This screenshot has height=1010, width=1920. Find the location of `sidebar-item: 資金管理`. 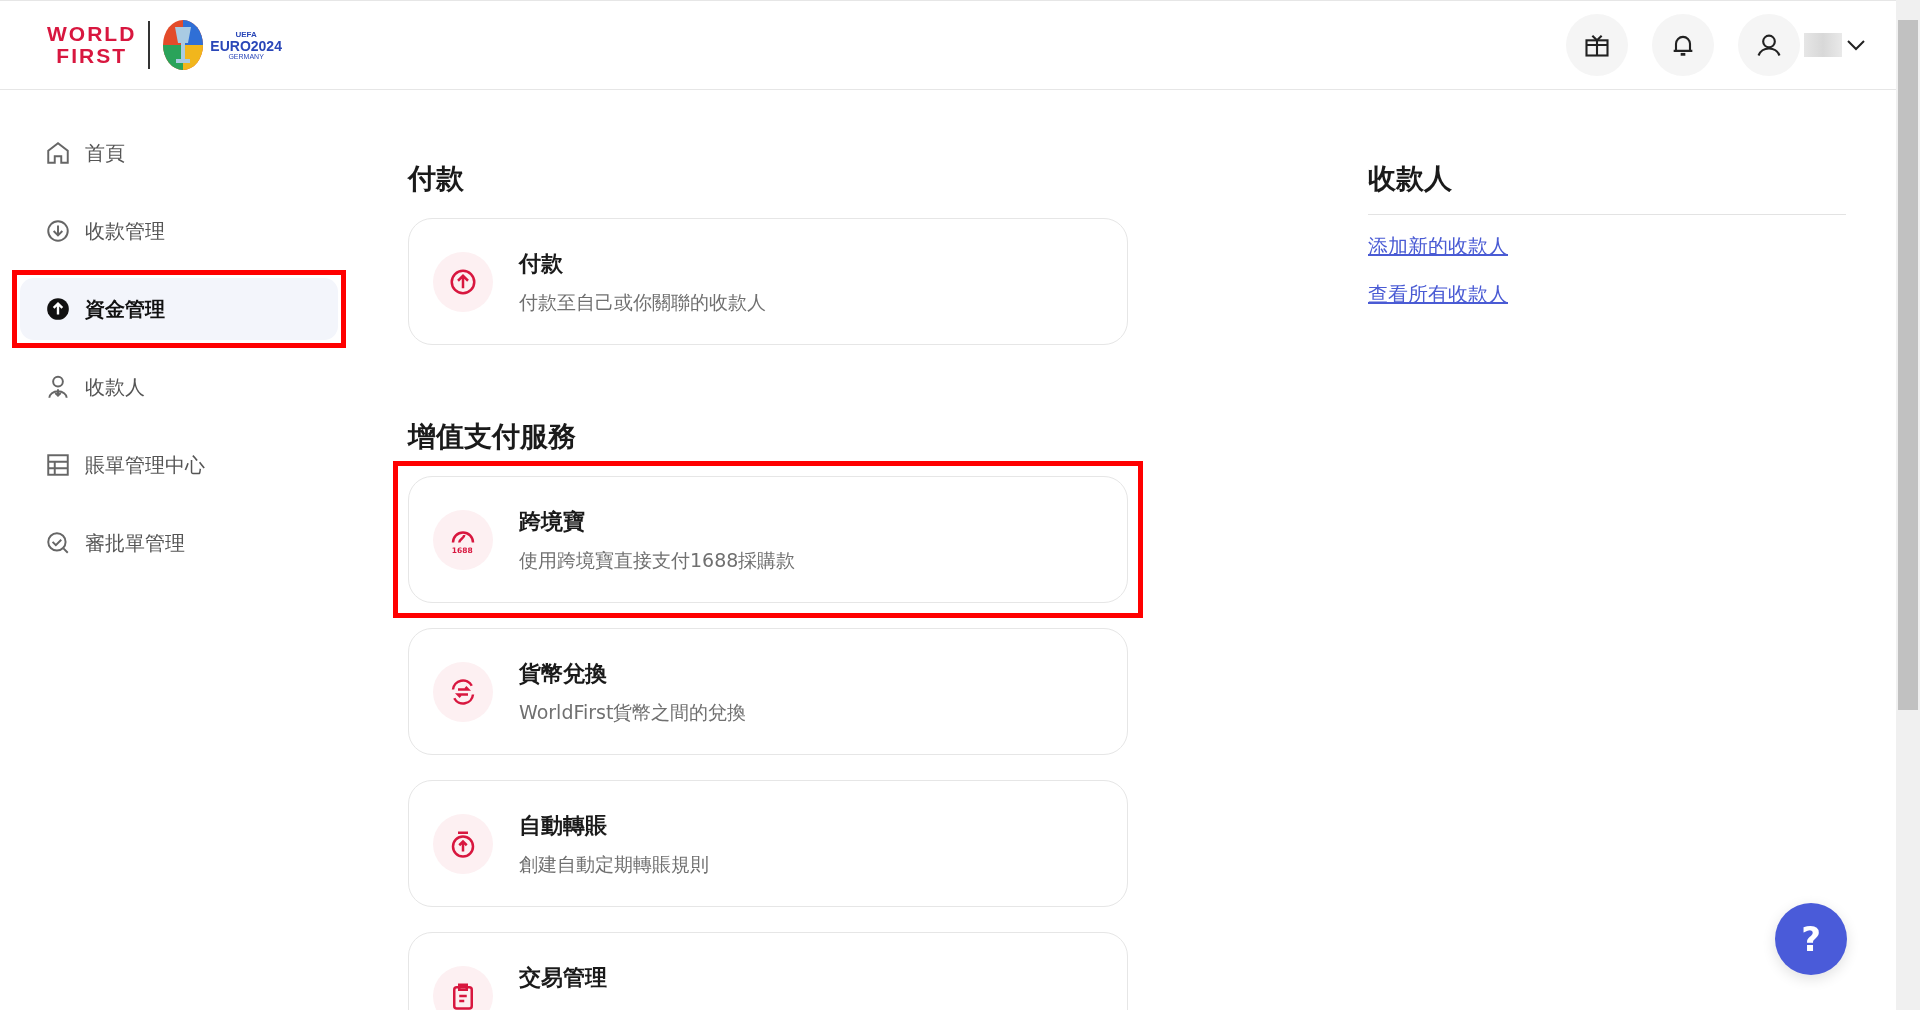

sidebar-item: 資金管理 is located at coordinates (179, 309).